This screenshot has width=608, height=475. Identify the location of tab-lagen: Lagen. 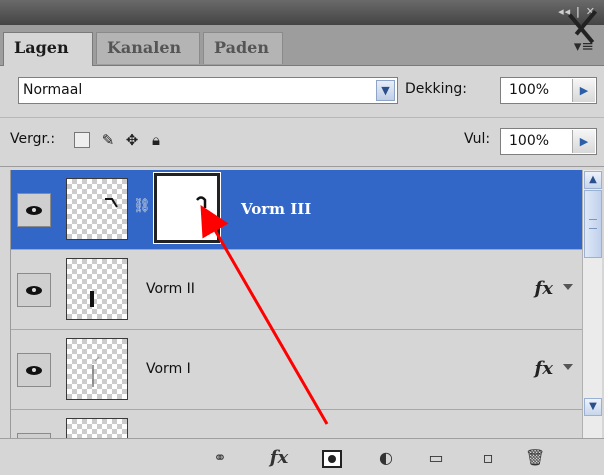
(48, 49).